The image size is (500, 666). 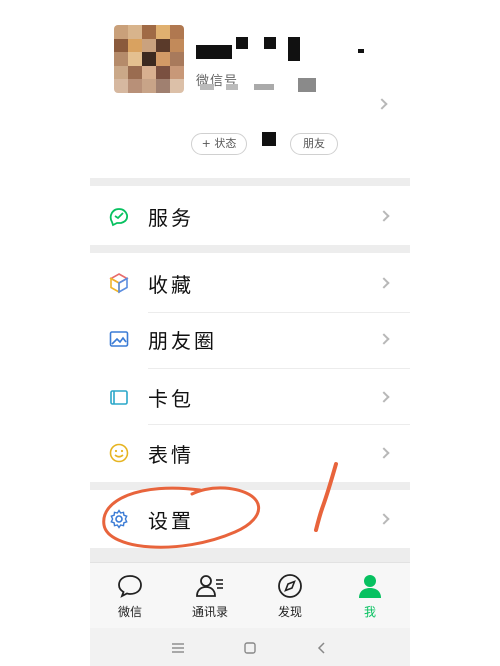 I want to click on avatar, so click(x=149, y=59).